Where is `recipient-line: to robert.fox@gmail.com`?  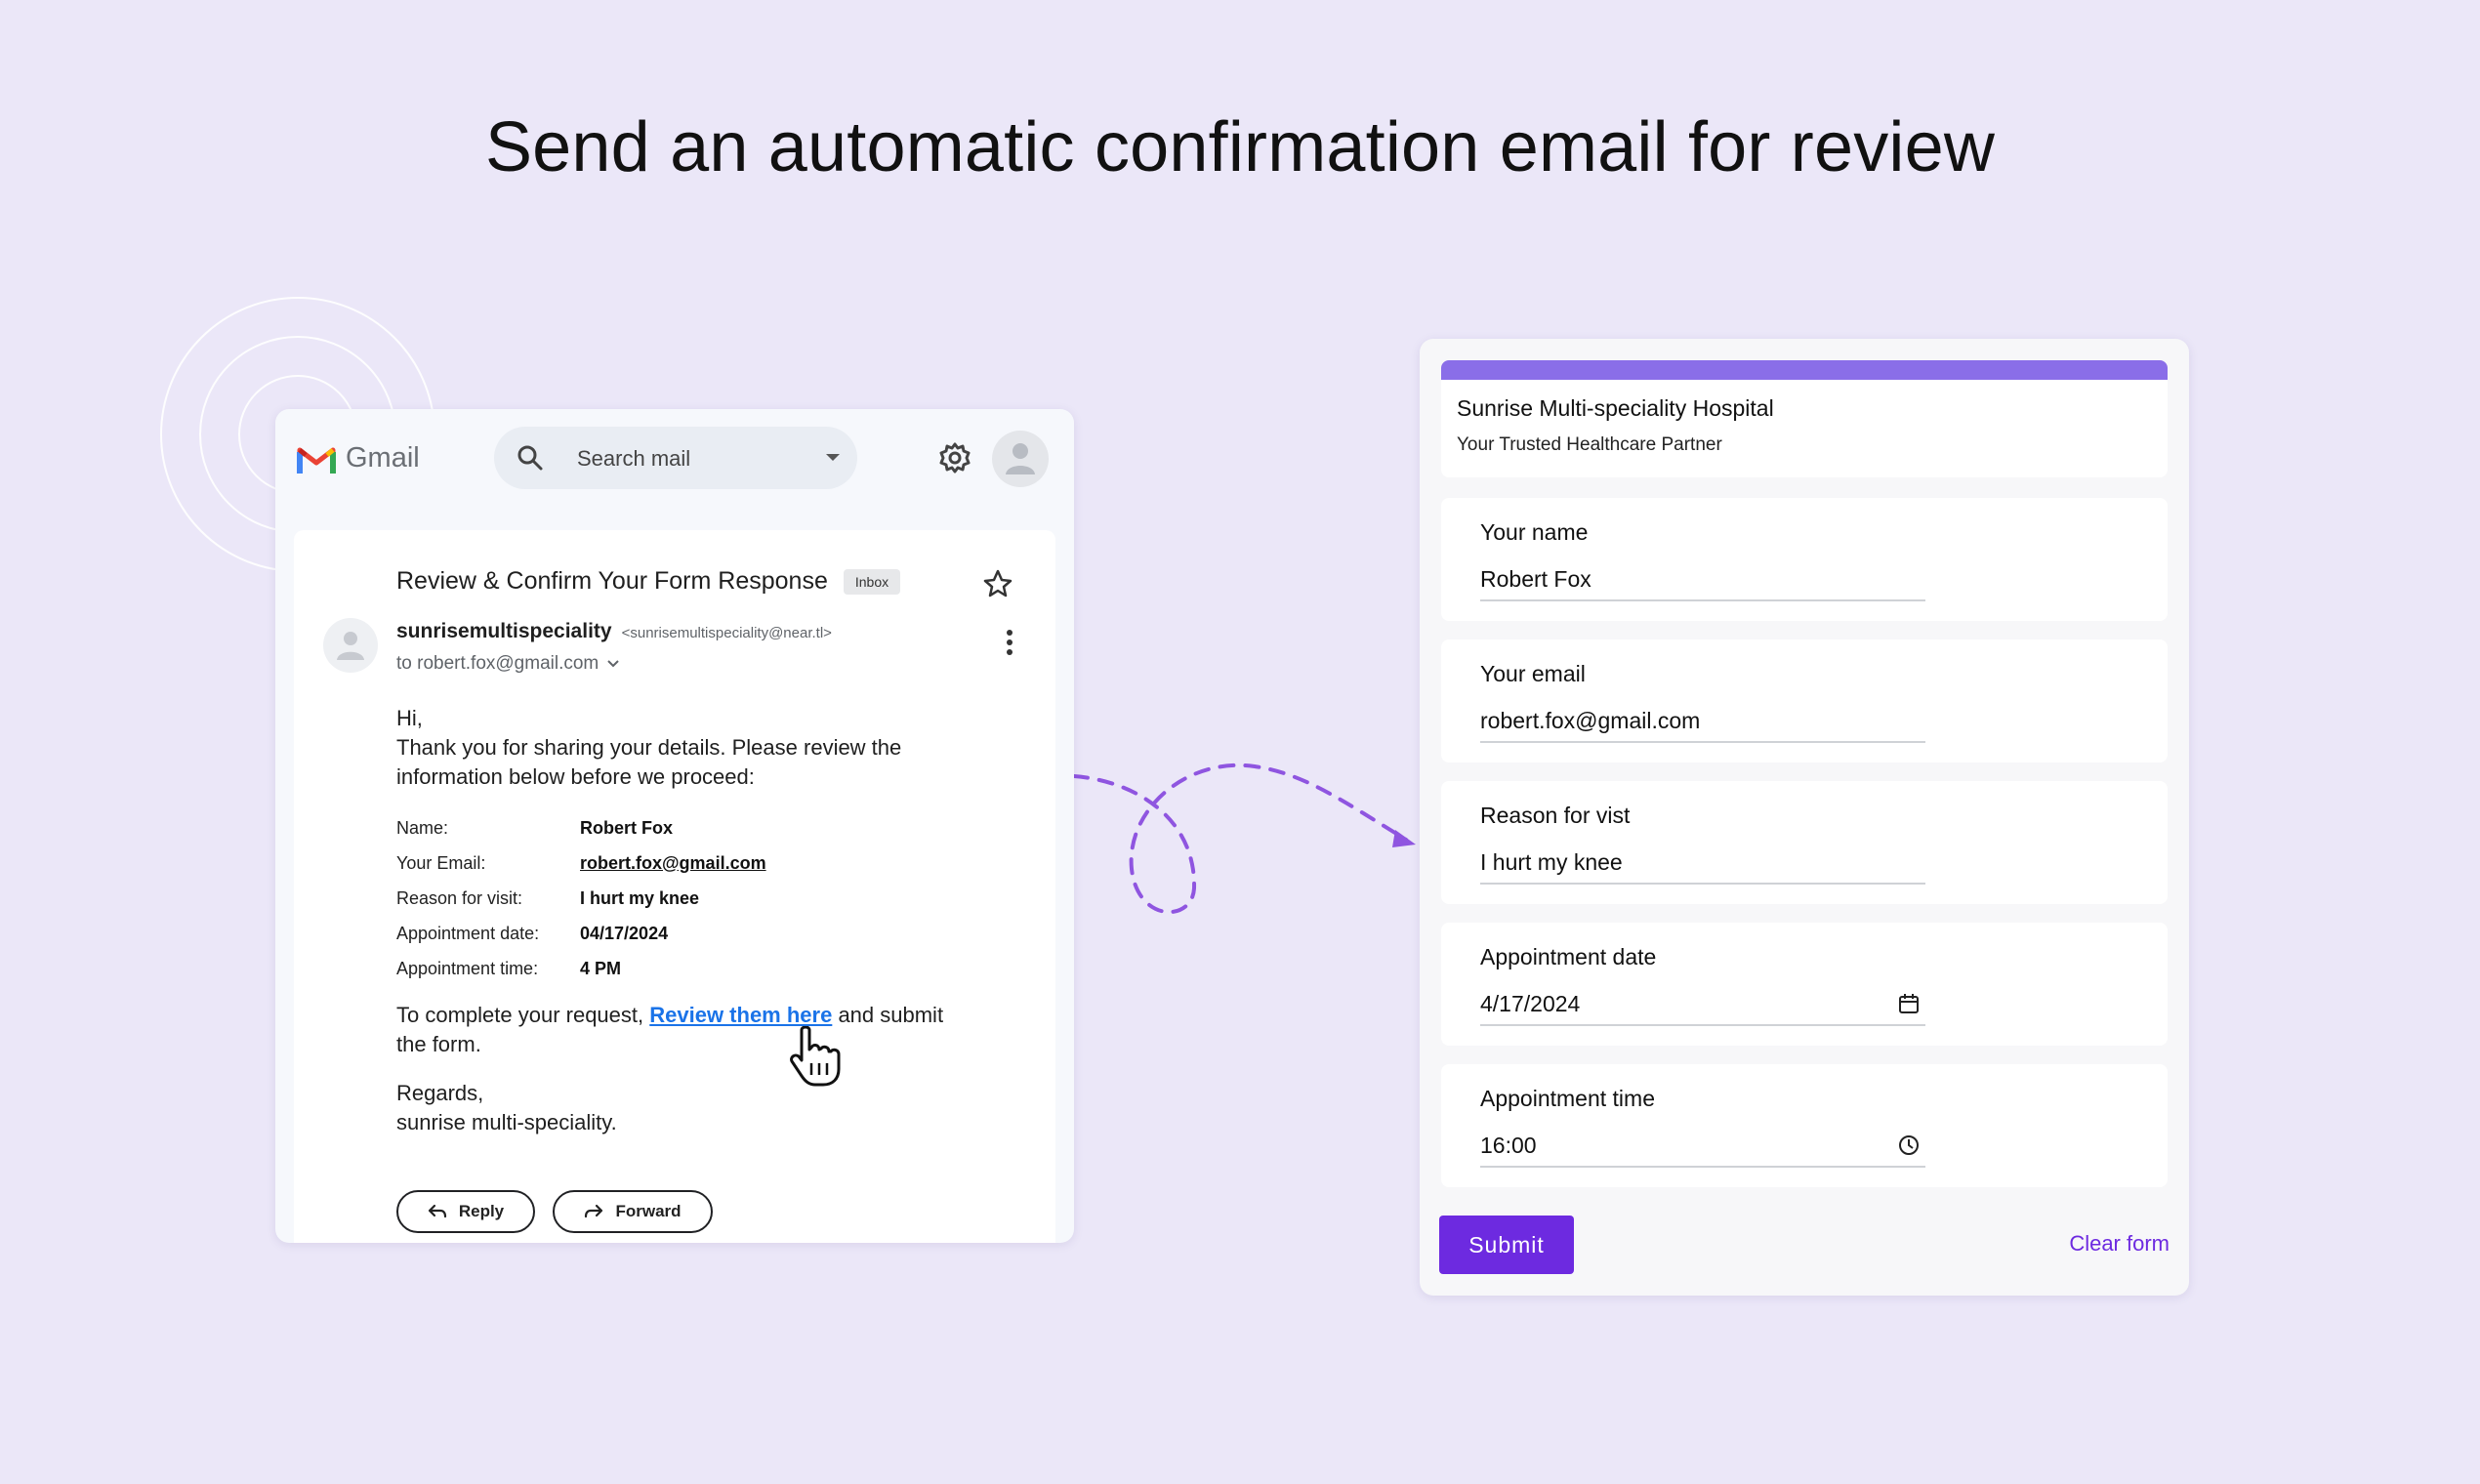
recipient-line: to robert.fox@gmail.com is located at coordinates (508, 664).